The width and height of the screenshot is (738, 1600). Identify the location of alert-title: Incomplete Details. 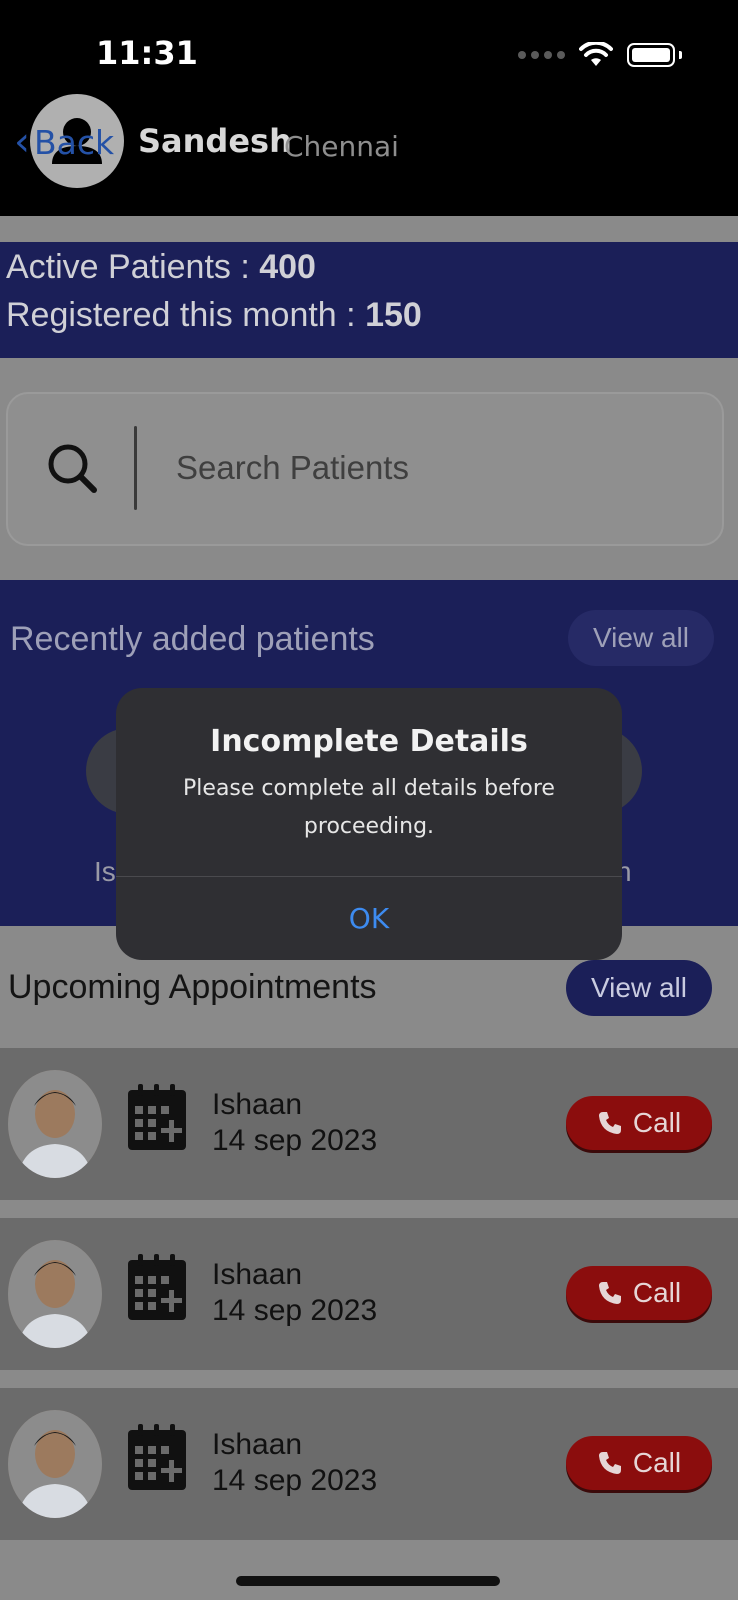
(369, 741).